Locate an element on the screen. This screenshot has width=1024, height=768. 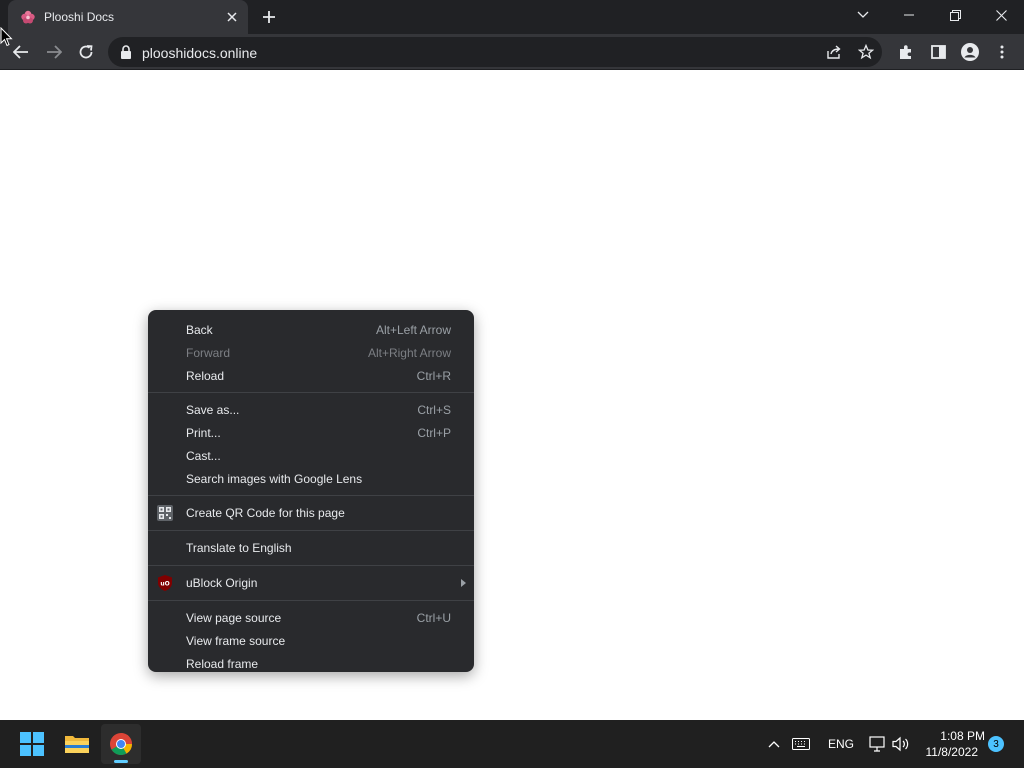
menu-item-shortcut: Alt+Left Arrow is located at coordinates (413, 330).